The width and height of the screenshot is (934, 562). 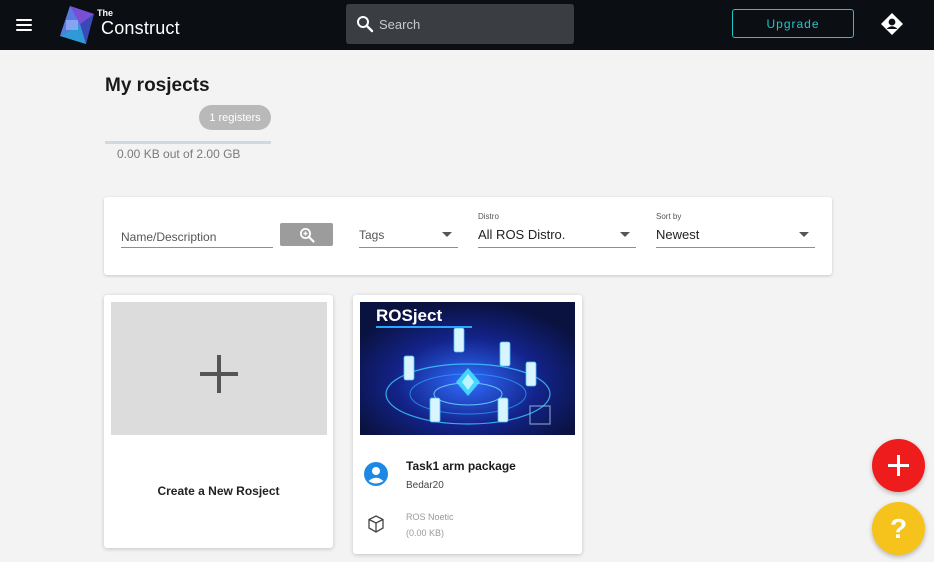 What do you see at coordinates (678, 234) in the screenshot?
I see `sort-select-value: Newest` at bounding box center [678, 234].